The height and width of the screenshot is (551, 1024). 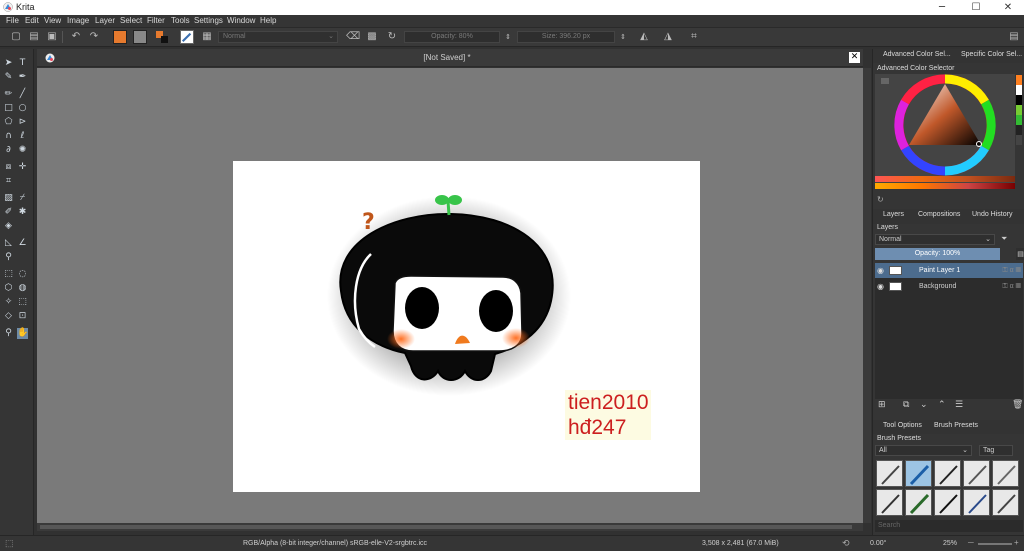 I want to click on menu-image: Image, so click(x=78, y=20).